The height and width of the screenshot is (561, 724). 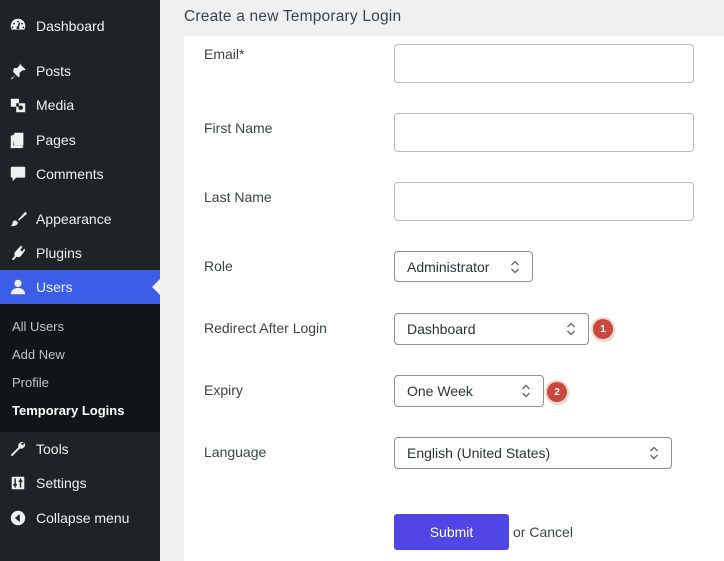 I want to click on menu-label: Posts, so click(x=54, y=71).